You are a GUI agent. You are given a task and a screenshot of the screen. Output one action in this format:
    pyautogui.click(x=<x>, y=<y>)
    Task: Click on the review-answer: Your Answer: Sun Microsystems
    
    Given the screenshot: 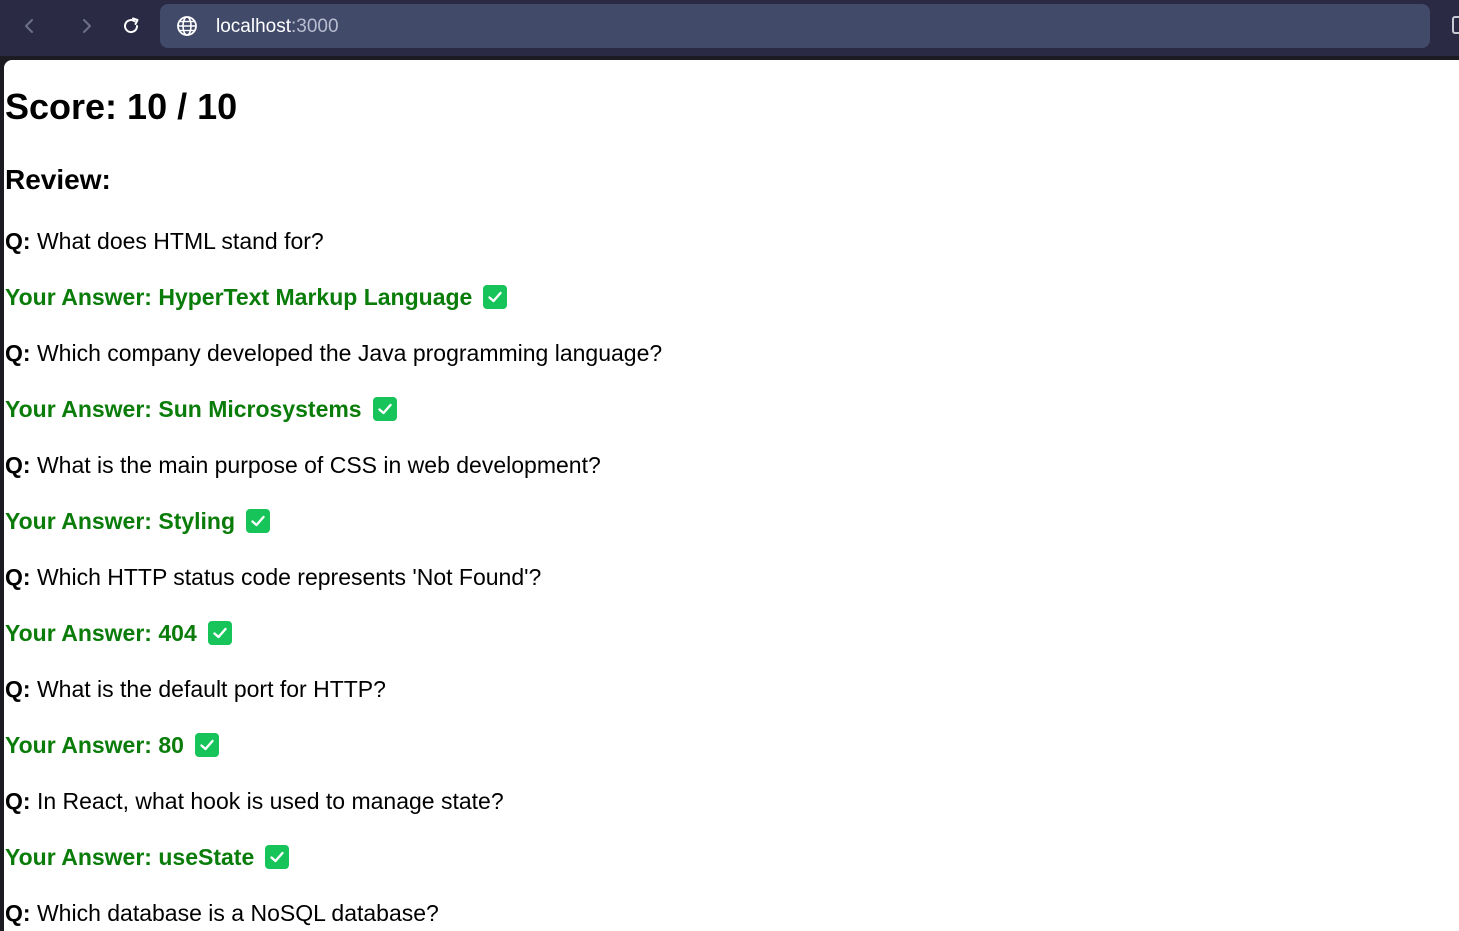 What is the action you would take?
    pyautogui.click(x=201, y=409)
    